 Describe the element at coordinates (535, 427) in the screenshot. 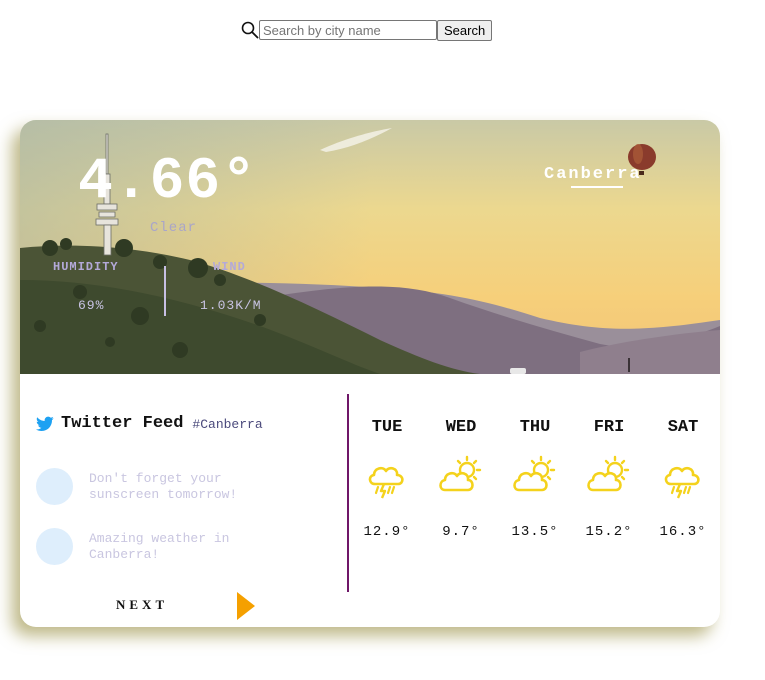

I see `day-name: THU` at that location.